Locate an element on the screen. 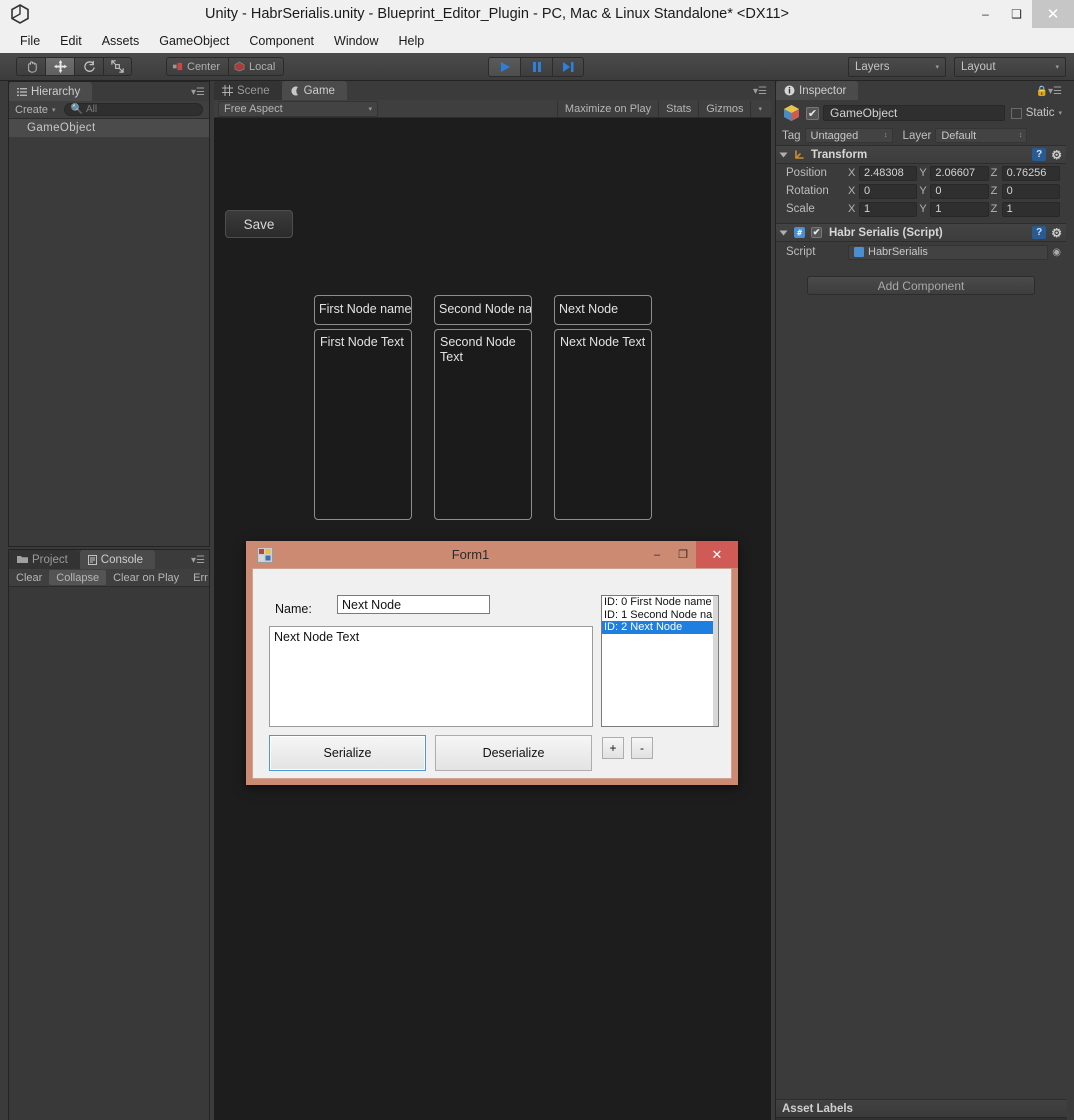 The height and width of the screenshot is (1120, 1074). pivot-mode-button: Center is located at coordinates (197, 66).